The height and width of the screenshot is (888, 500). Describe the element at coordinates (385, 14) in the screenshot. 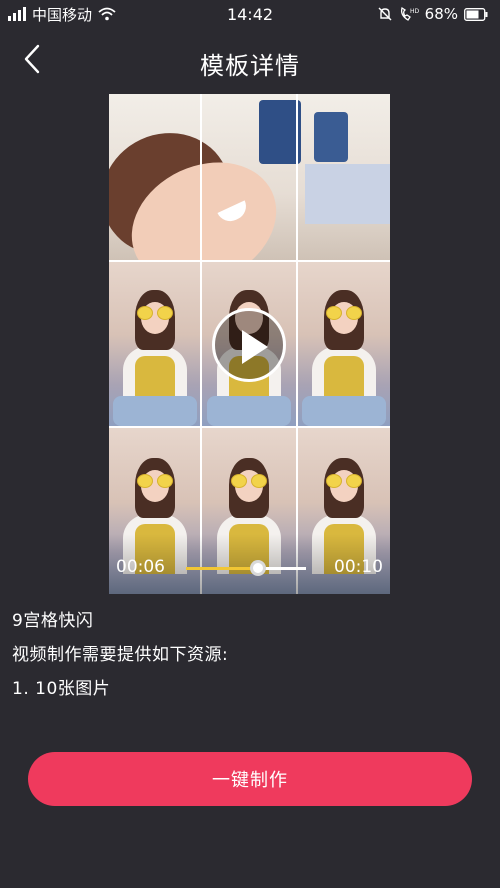

I see `mute-icon` at that location.